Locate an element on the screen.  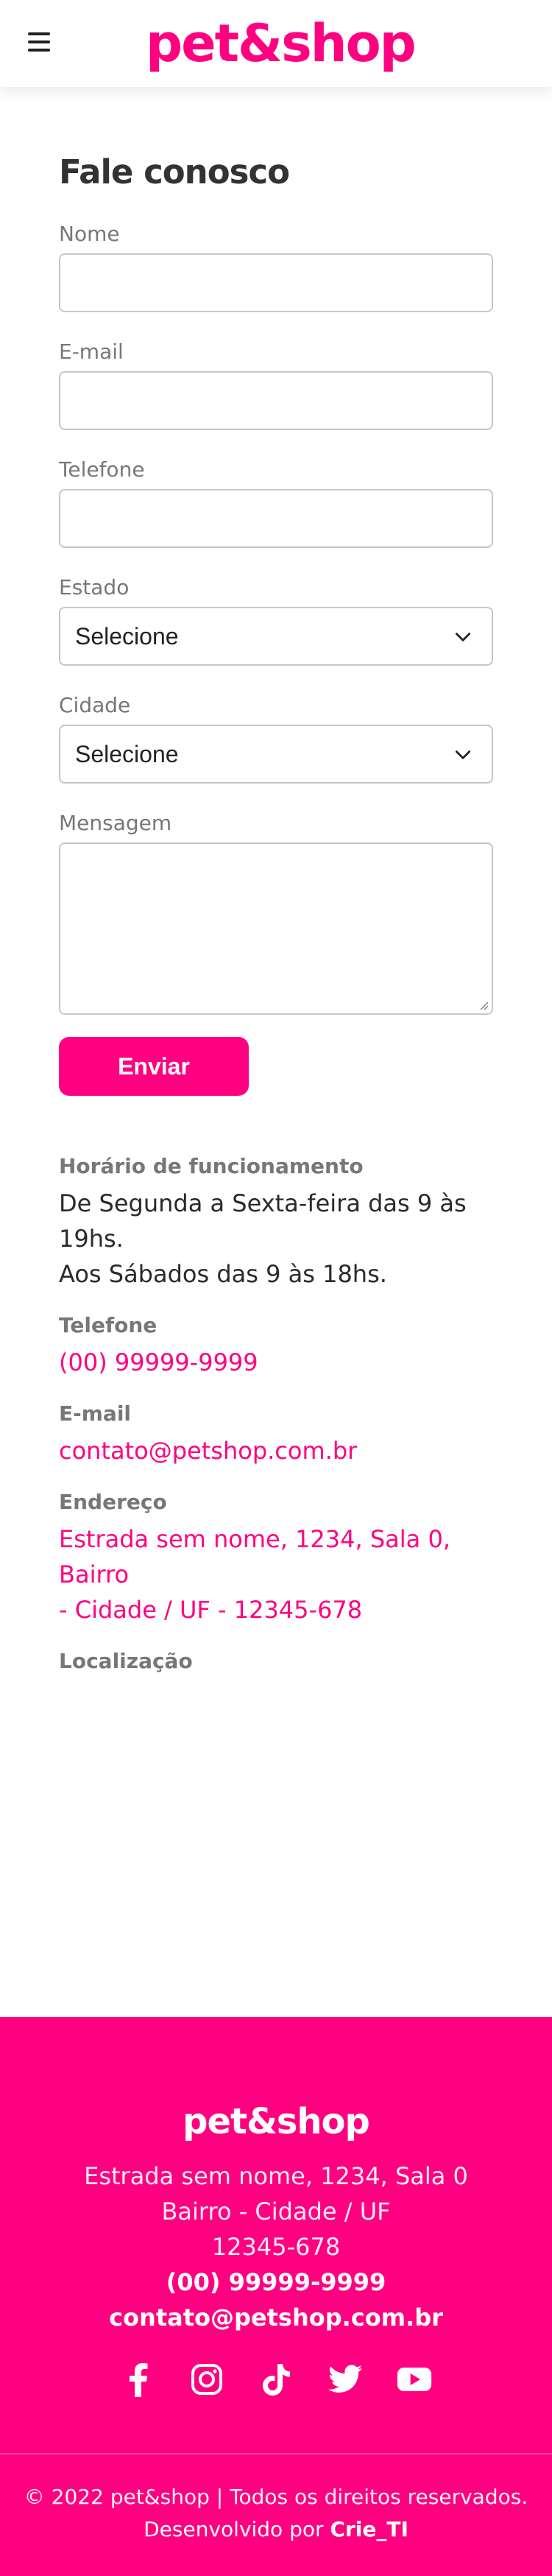
email-field-group: E-mail is located at coordinates (276, 384).